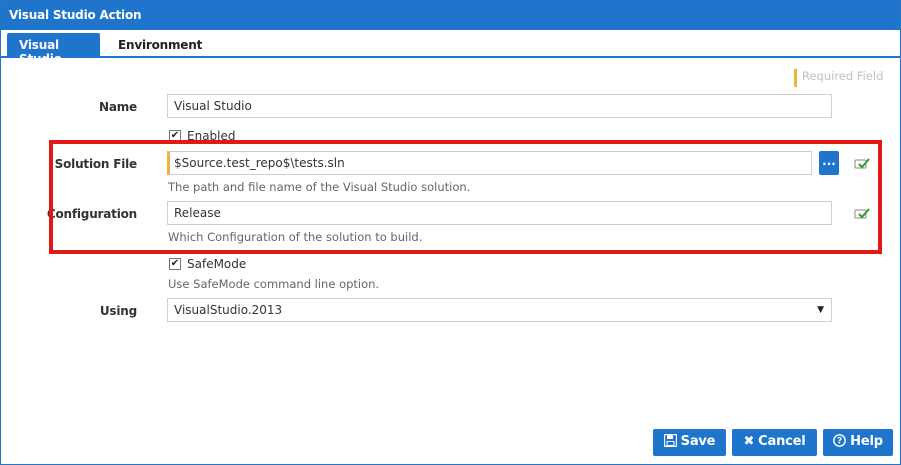  Describe the element at coordinates (217, 264) in the screenshot. I see `safemode-label: SafeMode` at that location.